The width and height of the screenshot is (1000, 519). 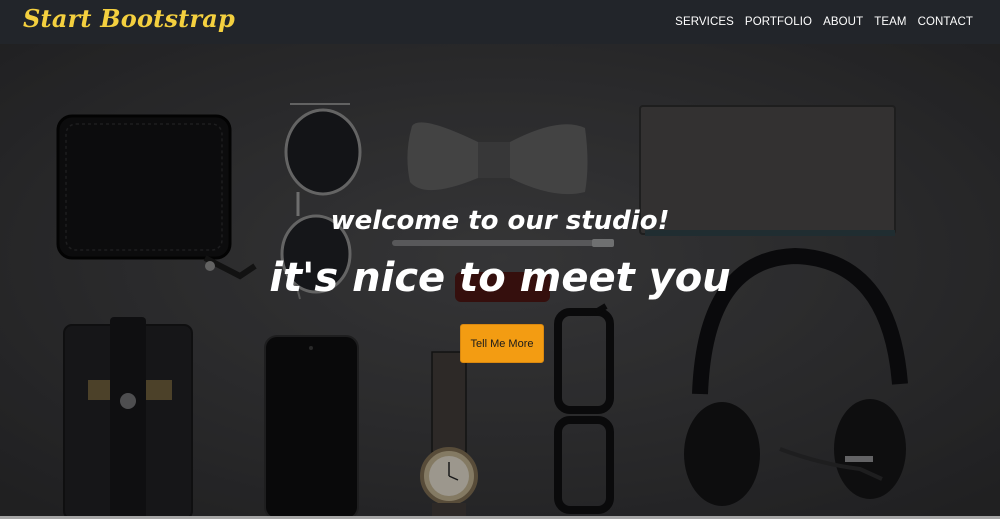 What do you see at coordinates (500, 221) in the screenshot?
I see `hero-lead-text: welcome to our studio!` at bounding box center [500, 221].